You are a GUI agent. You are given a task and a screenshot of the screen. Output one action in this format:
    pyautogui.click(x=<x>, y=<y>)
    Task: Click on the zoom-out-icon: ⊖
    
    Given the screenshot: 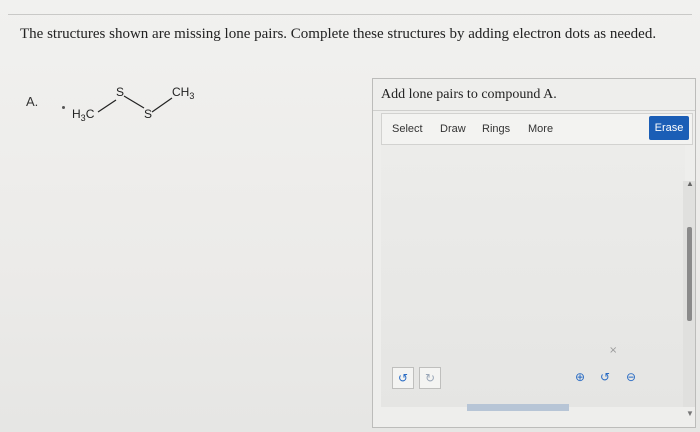 What is the action you would take?
    pyautogui.click(x=631, y=377)
    